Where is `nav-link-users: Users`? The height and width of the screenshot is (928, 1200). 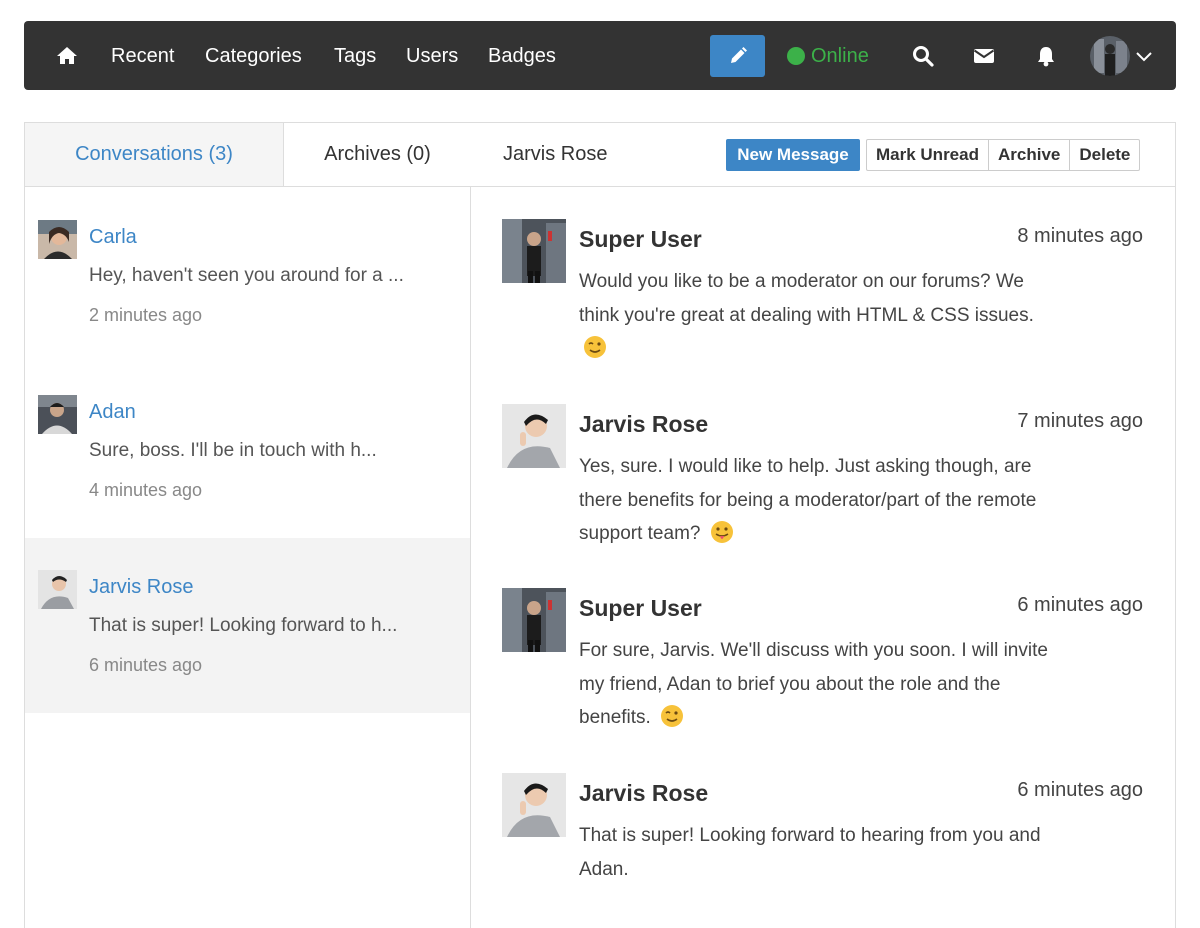 nav-link-users: Users is located at coordinates (432, 56).